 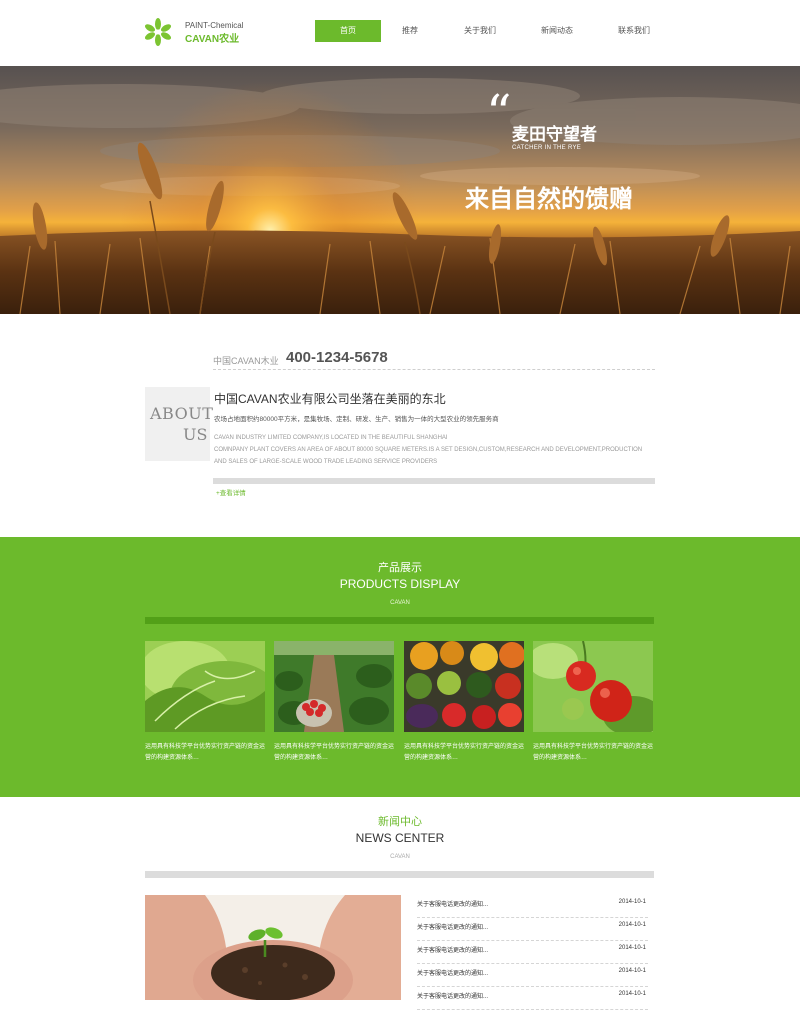 I want to click on about-us-badge: ABOUT US, so click(x=179, y=424).